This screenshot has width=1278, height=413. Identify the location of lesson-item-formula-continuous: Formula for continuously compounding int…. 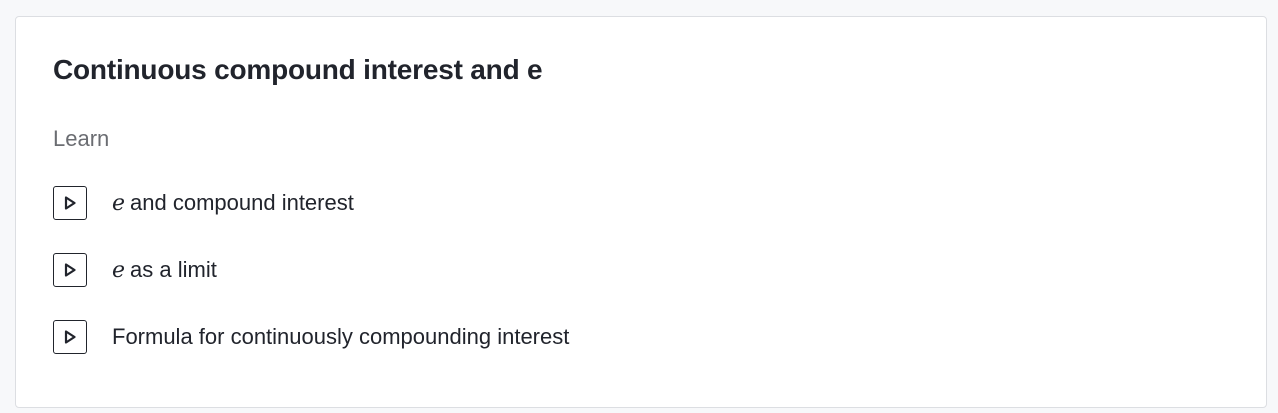
(311, 337).